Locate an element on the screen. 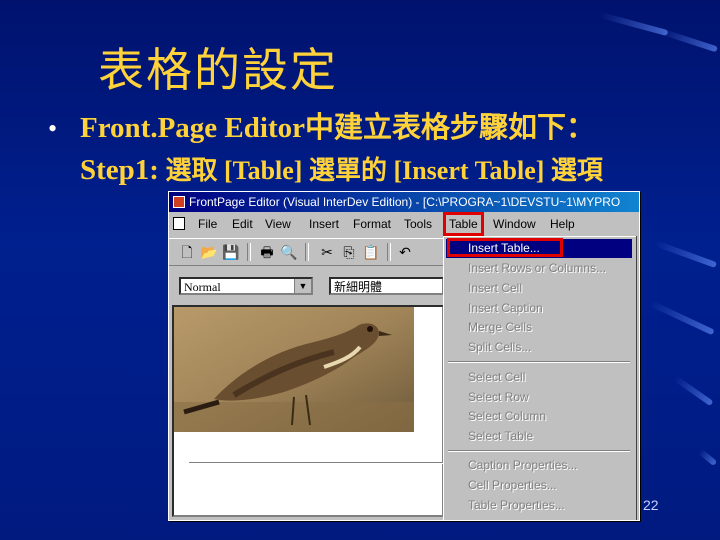  horizontal-rule is located at coordinates (316, 463).